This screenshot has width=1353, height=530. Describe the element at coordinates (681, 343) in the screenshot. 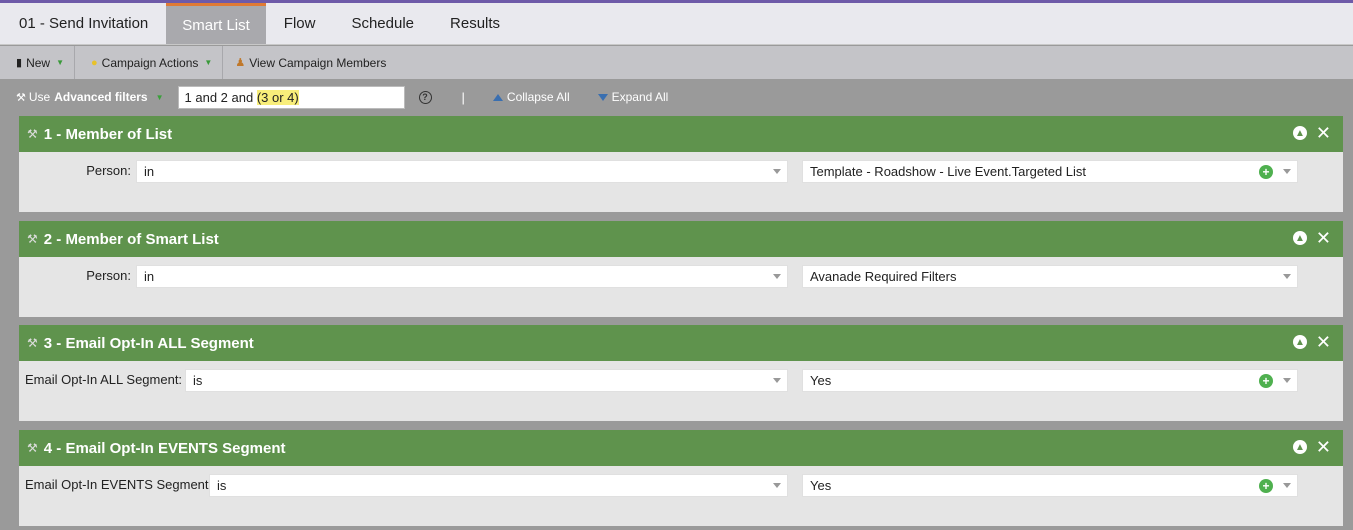

I see `filter-header: ⚒ 3 - Email Opt-In ALL Segment ▲ ✕` at that location.